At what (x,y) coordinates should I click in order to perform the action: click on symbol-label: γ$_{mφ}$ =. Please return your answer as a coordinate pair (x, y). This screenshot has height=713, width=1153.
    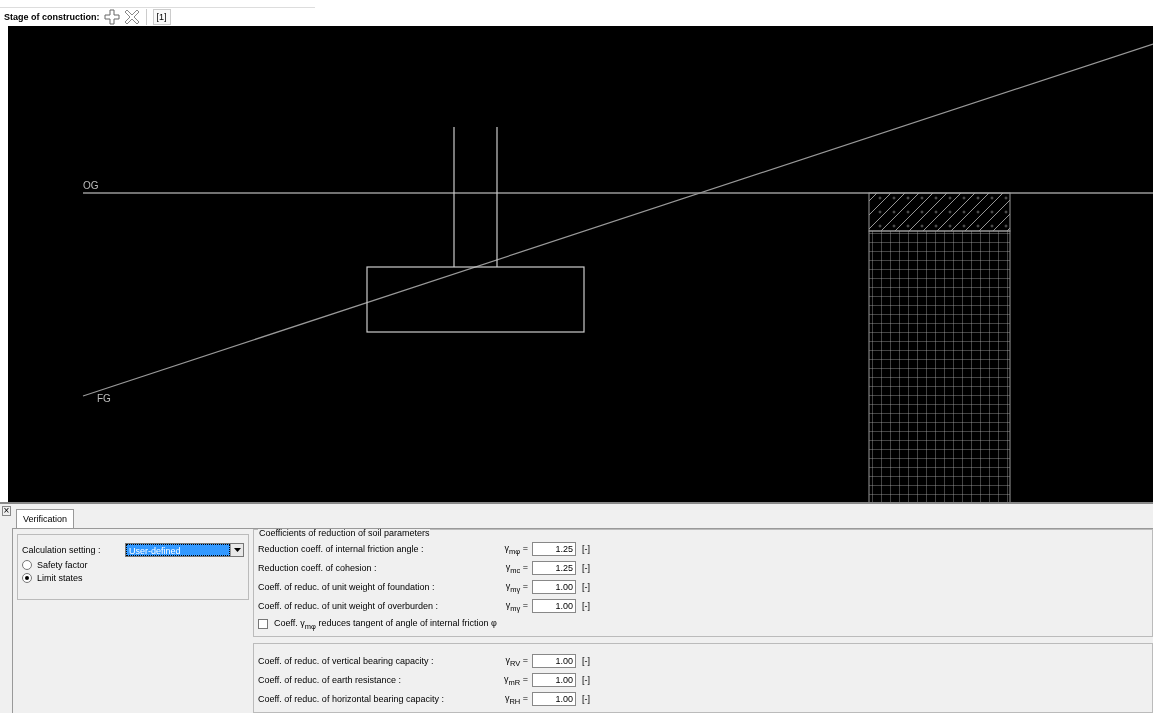
    Looking at the image, I should click on (515, 549).